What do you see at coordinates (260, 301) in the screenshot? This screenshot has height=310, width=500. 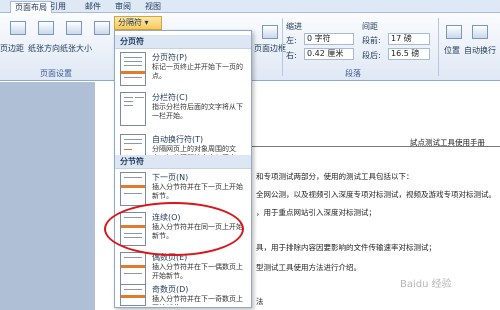 I see `doc-line: 法` at bounding box center [260, 301].